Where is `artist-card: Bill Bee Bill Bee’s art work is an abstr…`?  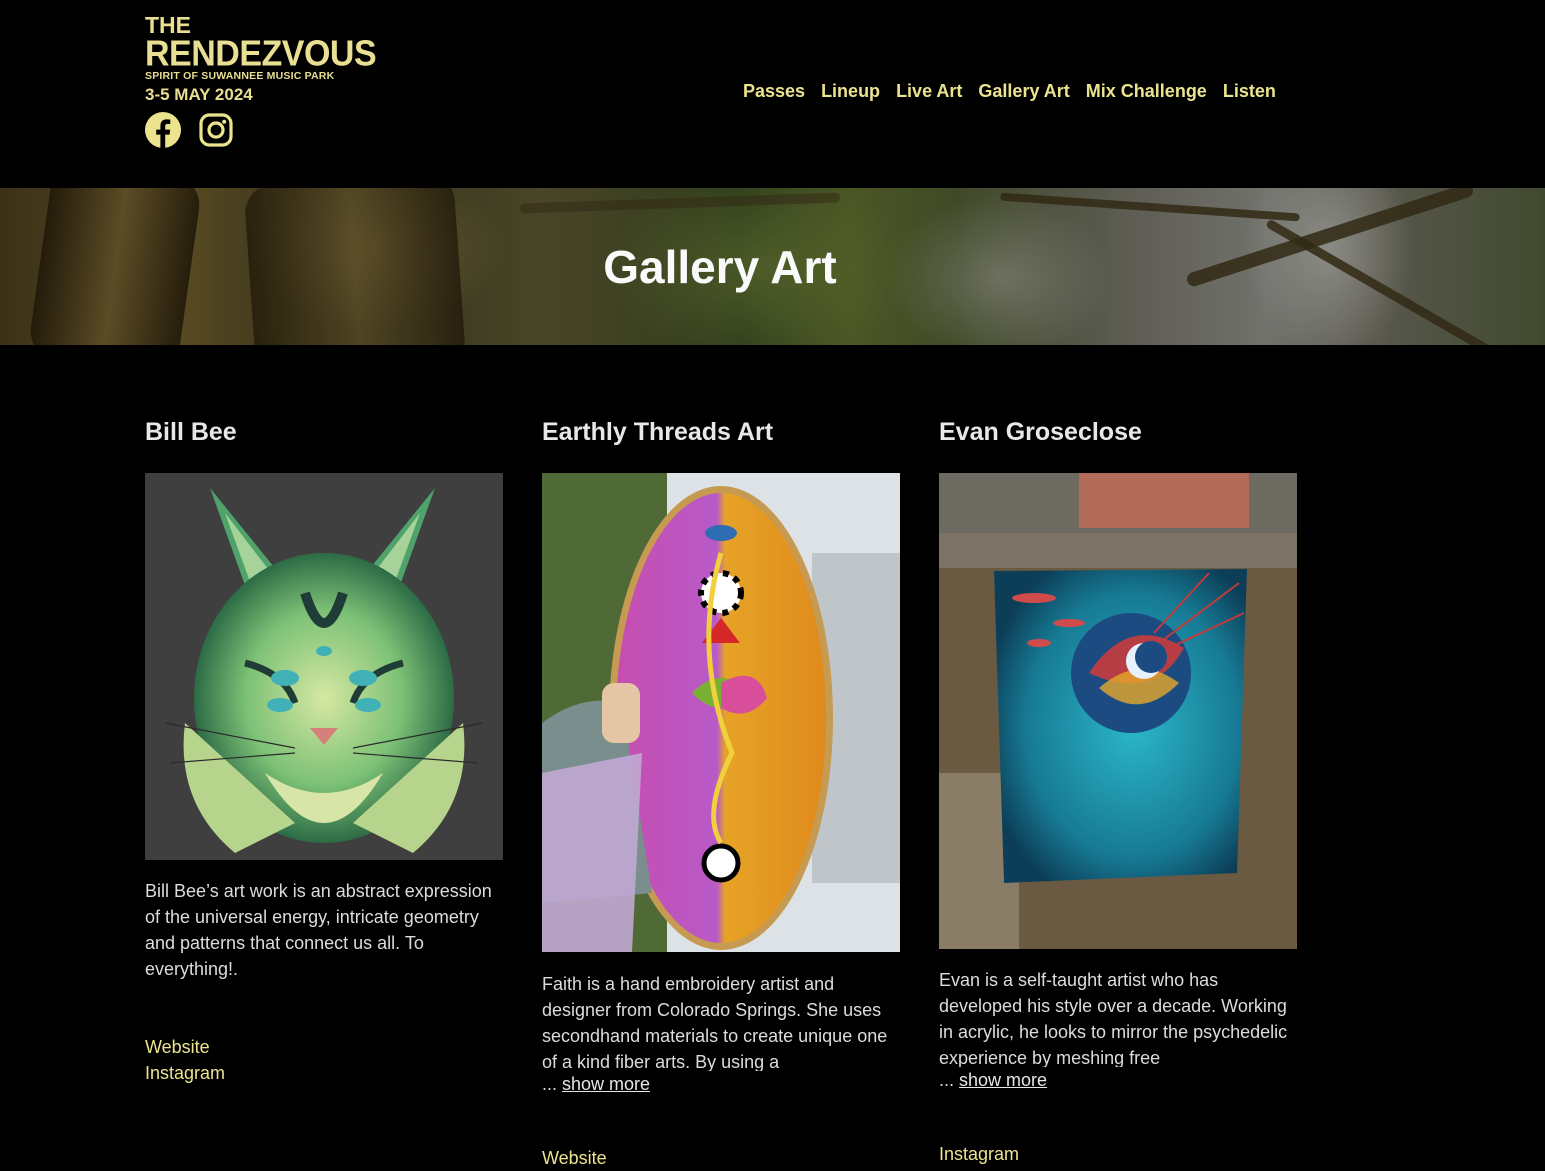 artist-card: Bill Bee Bill Bee’s art work is an abstr… is located at coordinates (324, 749).